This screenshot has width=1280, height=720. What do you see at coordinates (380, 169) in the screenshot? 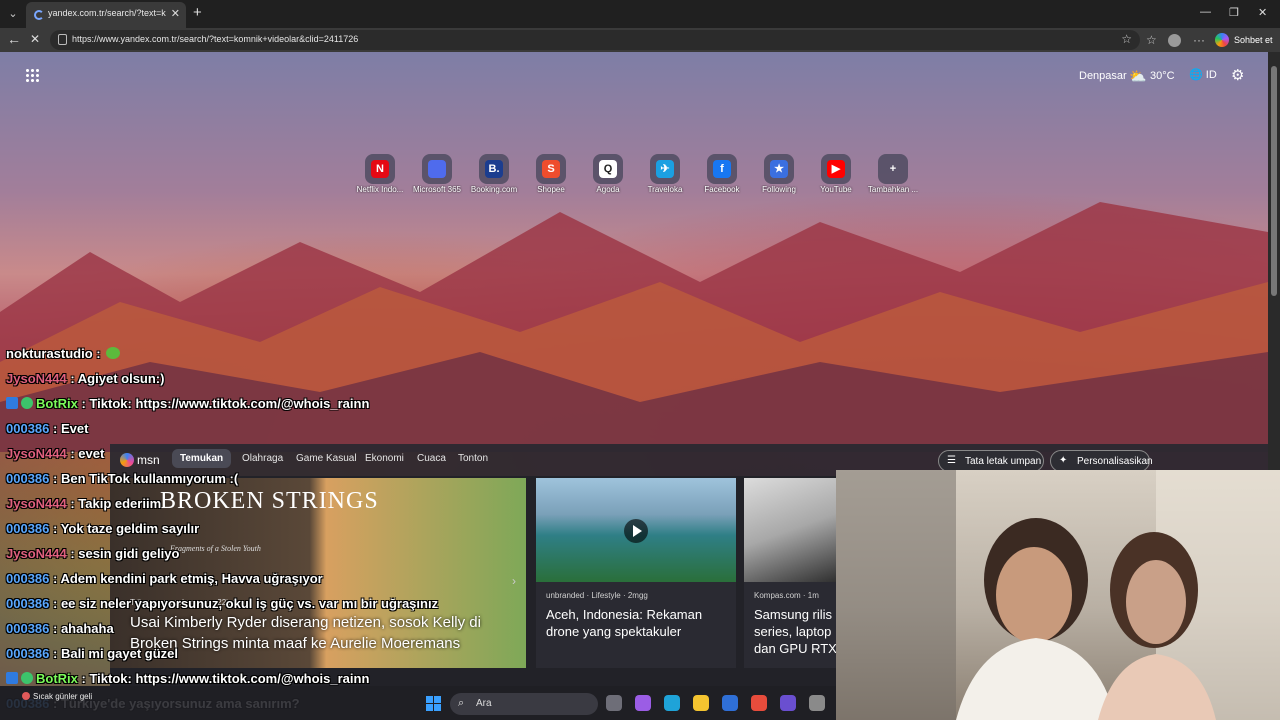
I see `shortcut-icon: N` at bounding box center [380, 169].